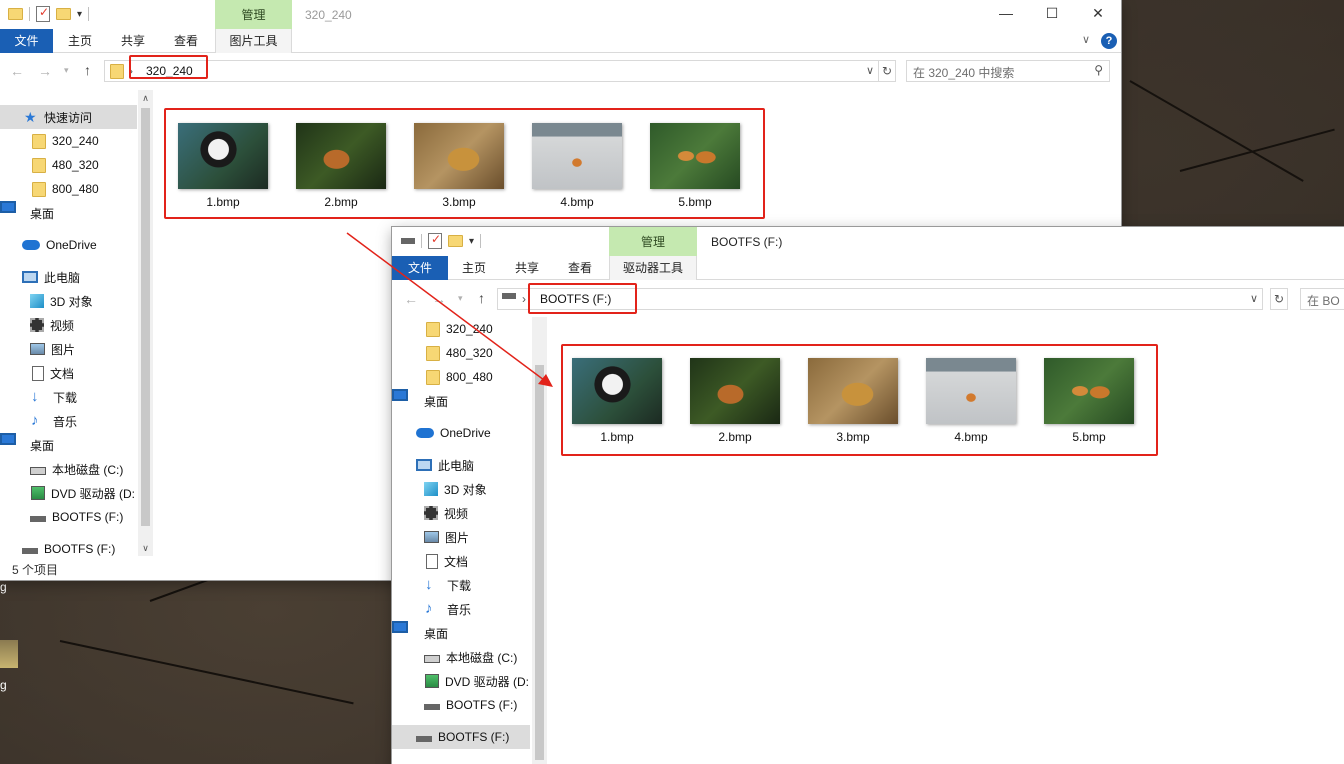 The image size is (1344, 764). Describe the element at coordinates (545, 380) in the screenshot. I see `arrow-head` at that location.